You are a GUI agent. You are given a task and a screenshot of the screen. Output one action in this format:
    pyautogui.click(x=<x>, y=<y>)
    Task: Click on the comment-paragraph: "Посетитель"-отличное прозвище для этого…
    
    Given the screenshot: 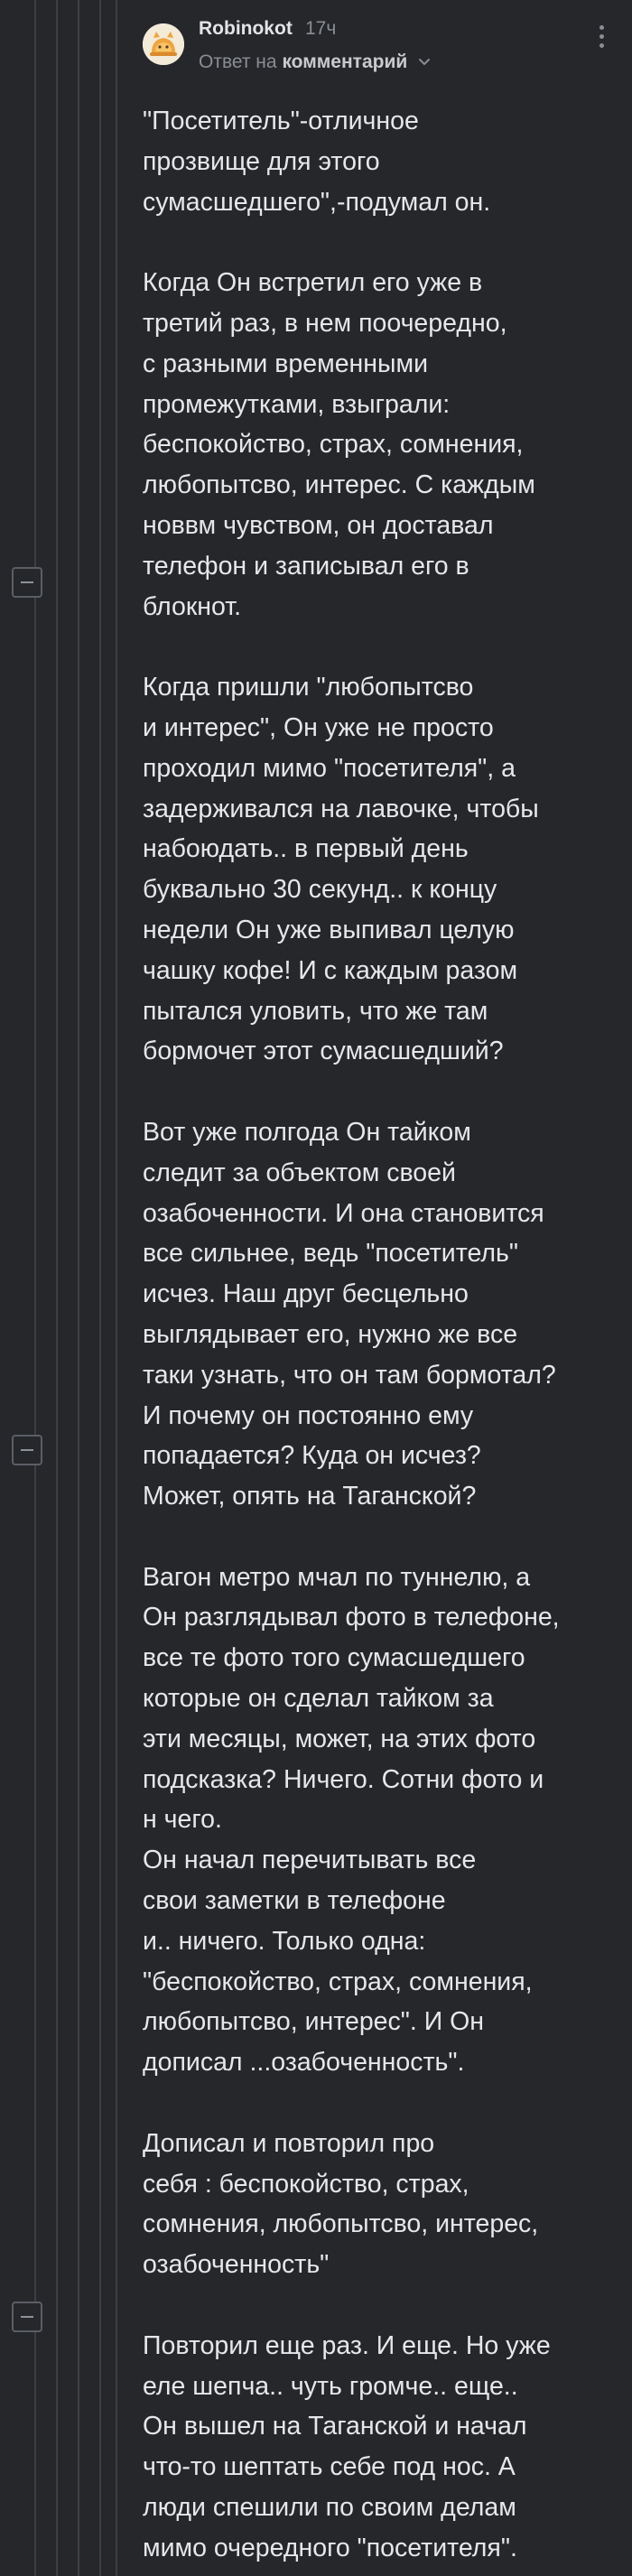 What is the action you would take?
    pyautogui.click(x=317, y=162)
    